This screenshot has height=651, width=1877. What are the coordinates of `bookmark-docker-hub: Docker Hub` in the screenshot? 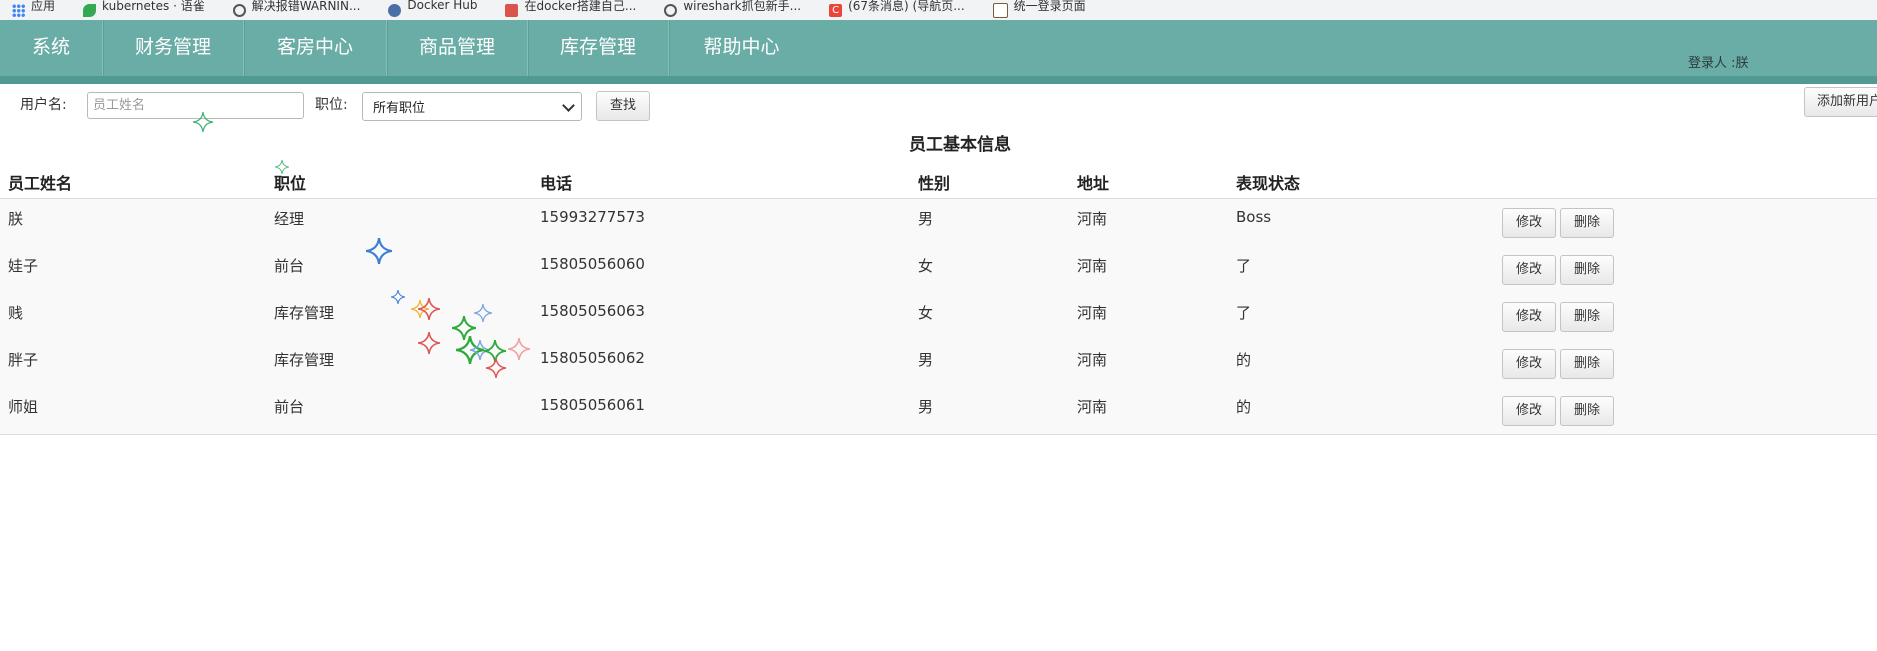 It's located at (432, 10).